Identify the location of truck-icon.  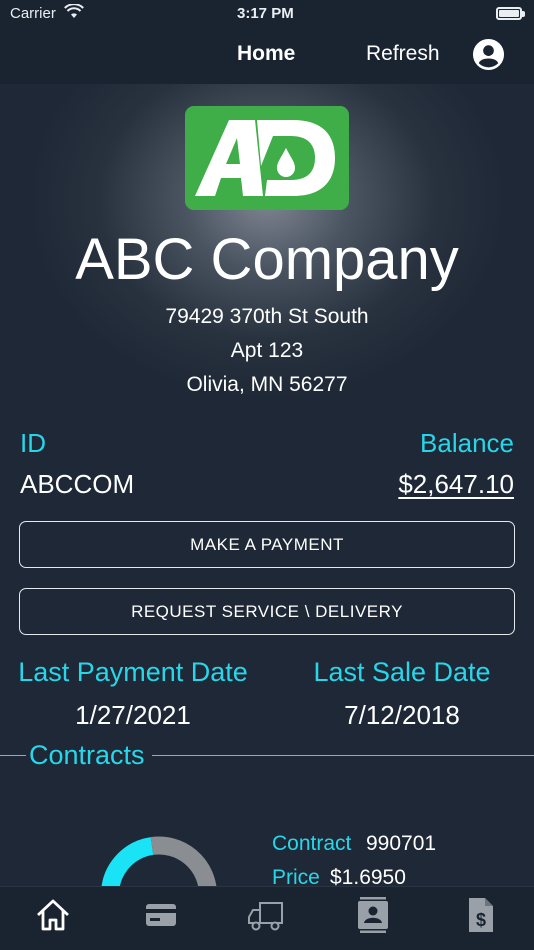
(266, 915).